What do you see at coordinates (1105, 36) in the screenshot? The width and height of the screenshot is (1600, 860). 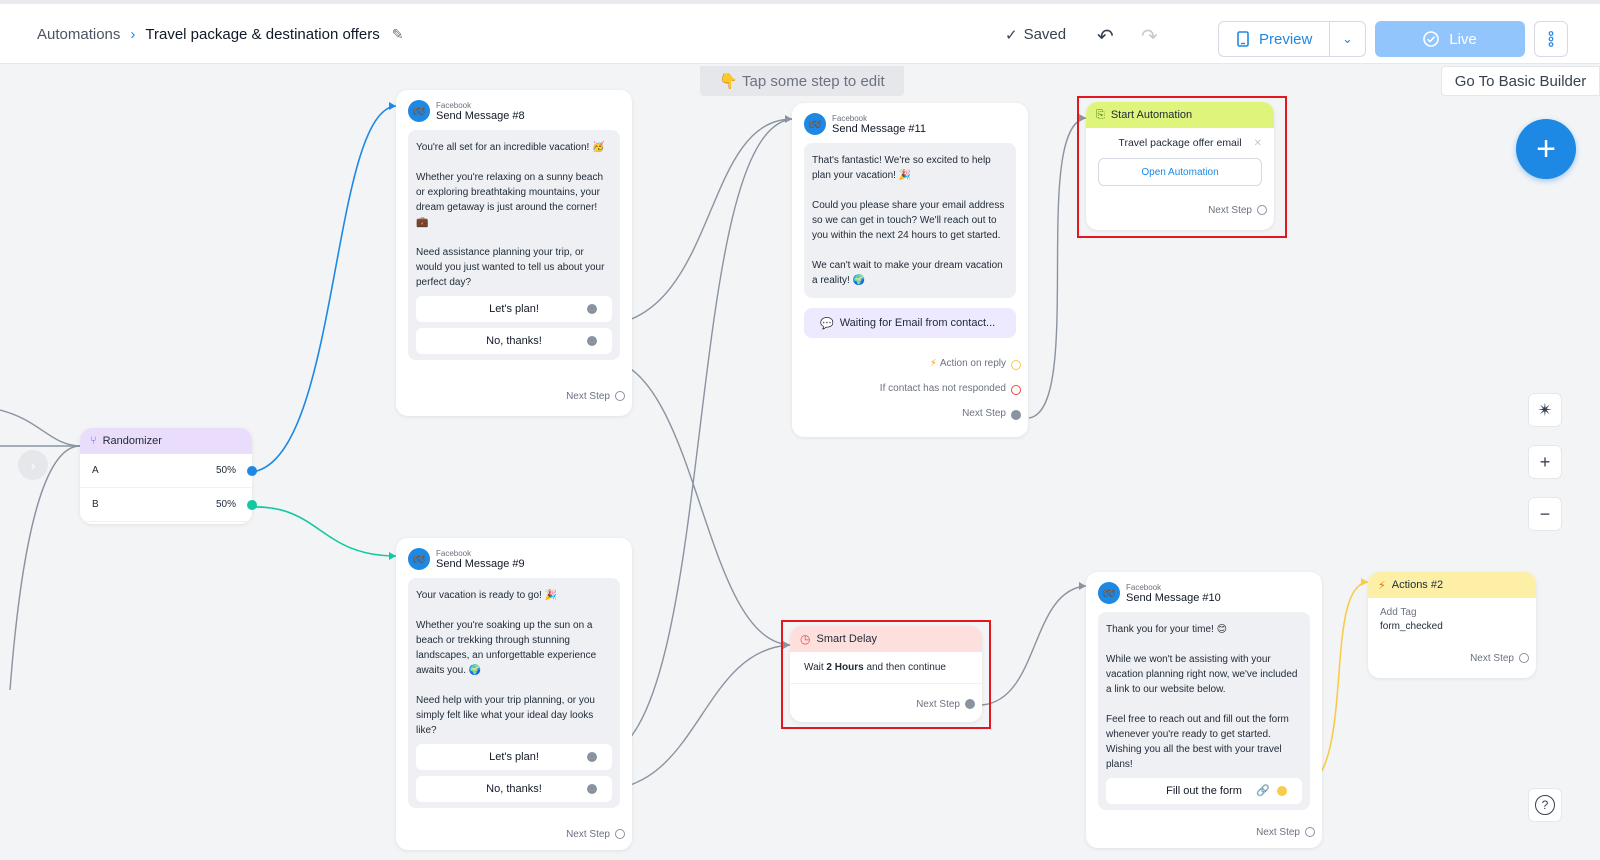 I see `undo-icon: ↶` at bounding box center [1105, 36].